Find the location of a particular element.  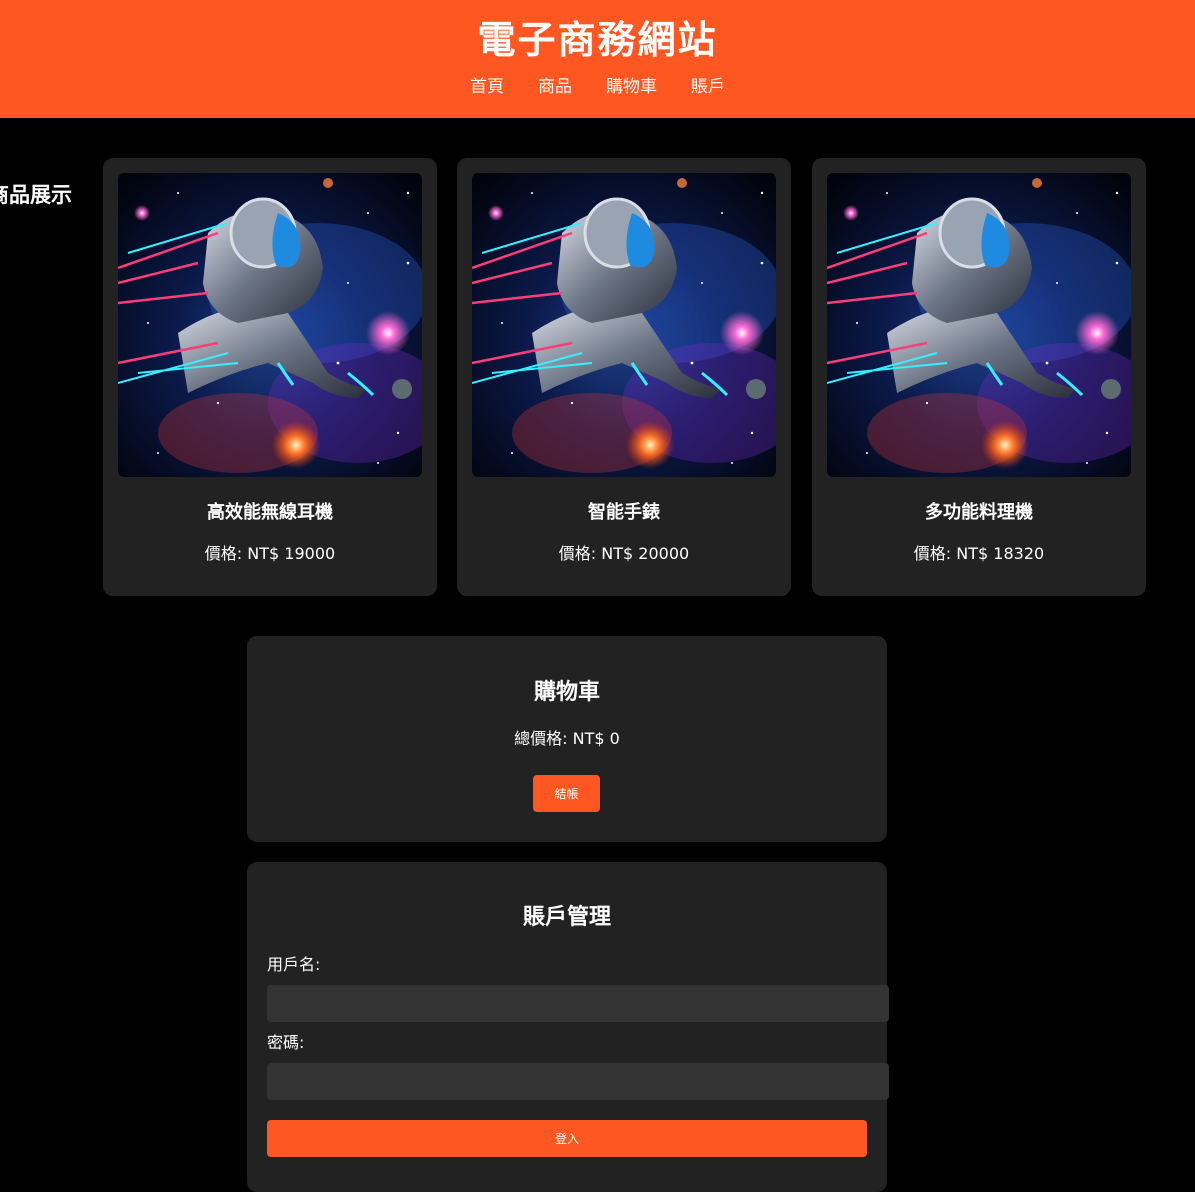

nav-home: 首頁 is located at coordinates (487, 87).